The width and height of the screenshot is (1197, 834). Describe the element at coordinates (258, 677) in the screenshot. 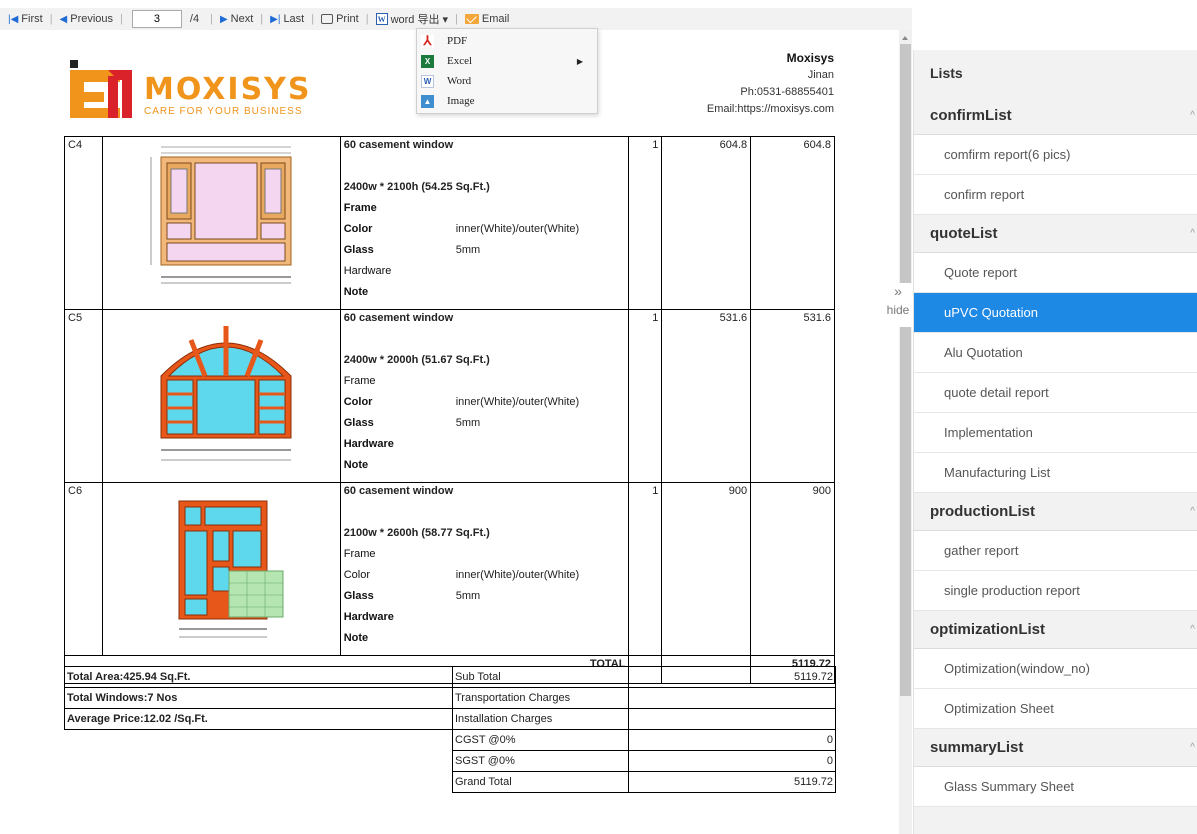

I see `total-area: Total Area:425.94 Sq.Ft.` at that location.